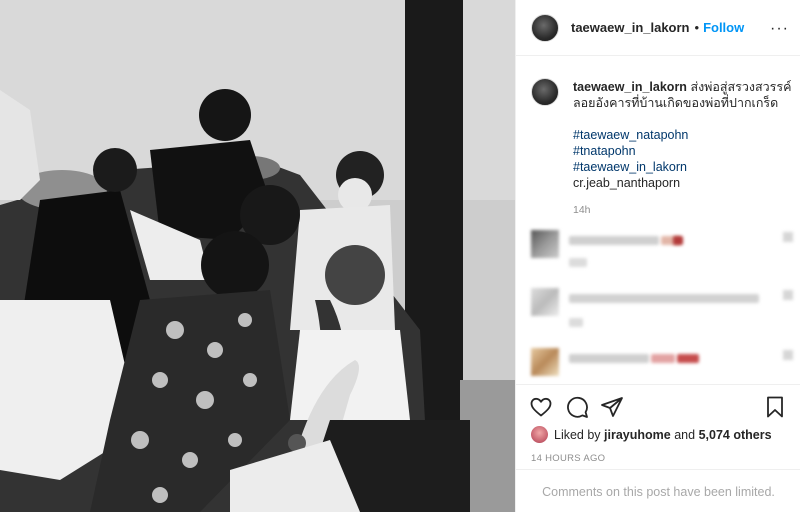  What do you see at coordinates (630, 87) in the screenshot?
I see `caption-username: taewaew_in_lakorn` at bounding box center [630, 87].